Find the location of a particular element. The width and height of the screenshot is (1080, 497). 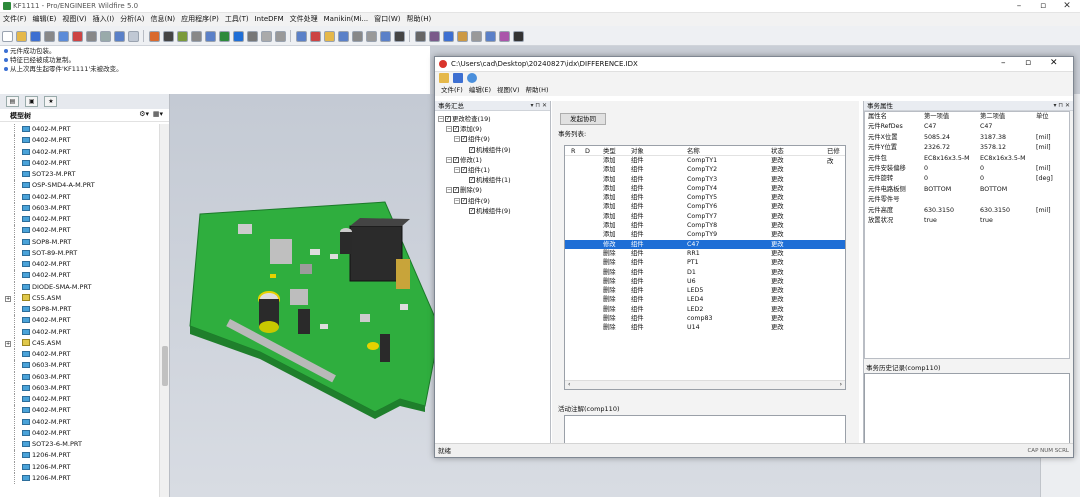

scrollbar-thumb is located at coordinates (165, 366).